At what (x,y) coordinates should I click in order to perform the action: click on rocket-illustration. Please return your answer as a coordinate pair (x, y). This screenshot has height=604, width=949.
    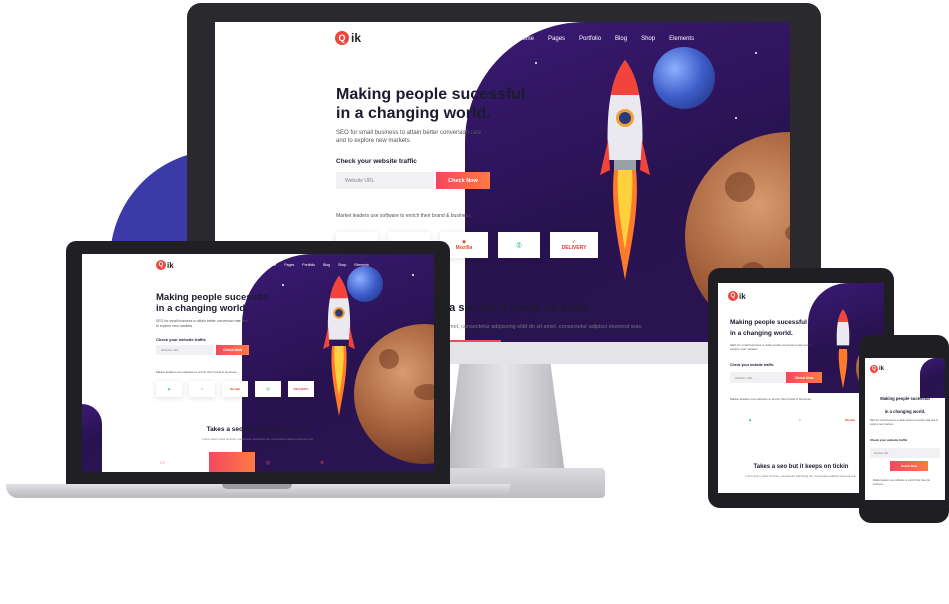
    Looking at the image, I should click on (625, 170).